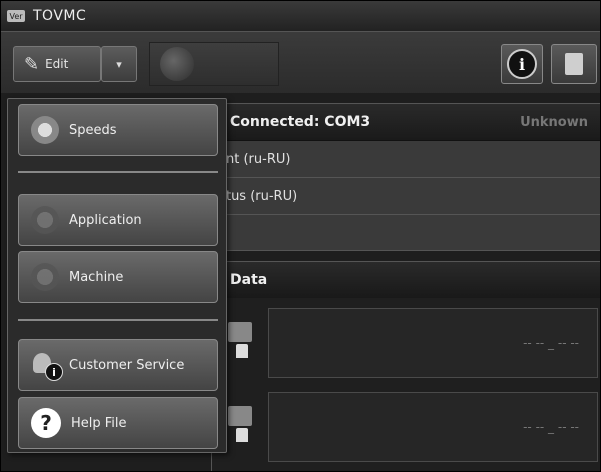  Describe the element at coordinates (96, 277) in the screenshot. I see `menu-item-label: Machine` at that location.